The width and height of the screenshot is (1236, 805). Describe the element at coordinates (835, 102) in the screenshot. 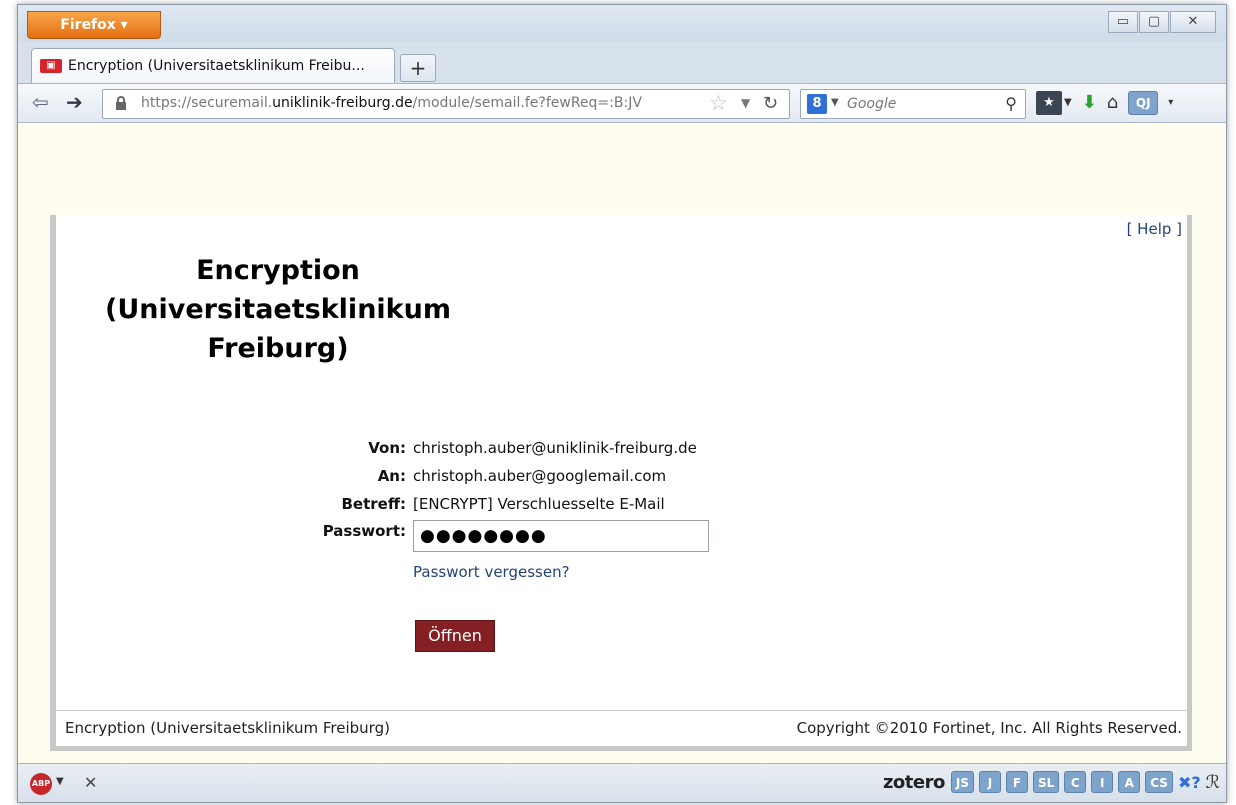

I see `search-engine-dropdown-icon: ▼` at that location.